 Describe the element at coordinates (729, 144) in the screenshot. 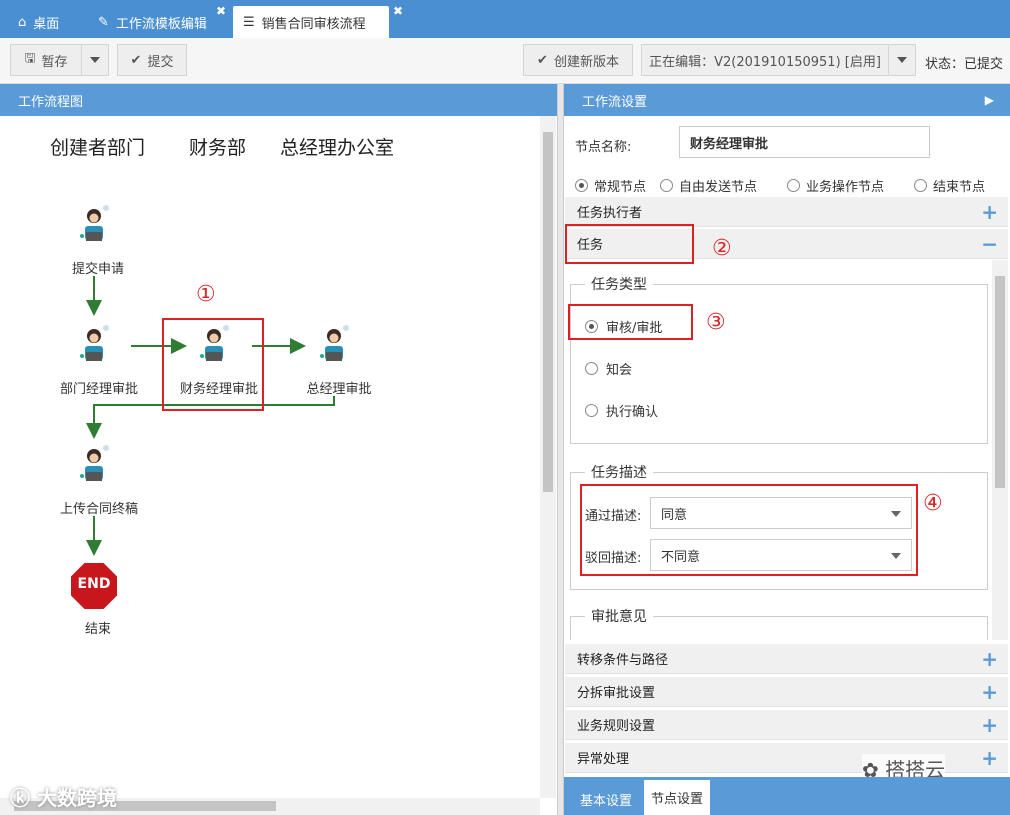

I see `node-name-value: 财务经理审批` at that location.